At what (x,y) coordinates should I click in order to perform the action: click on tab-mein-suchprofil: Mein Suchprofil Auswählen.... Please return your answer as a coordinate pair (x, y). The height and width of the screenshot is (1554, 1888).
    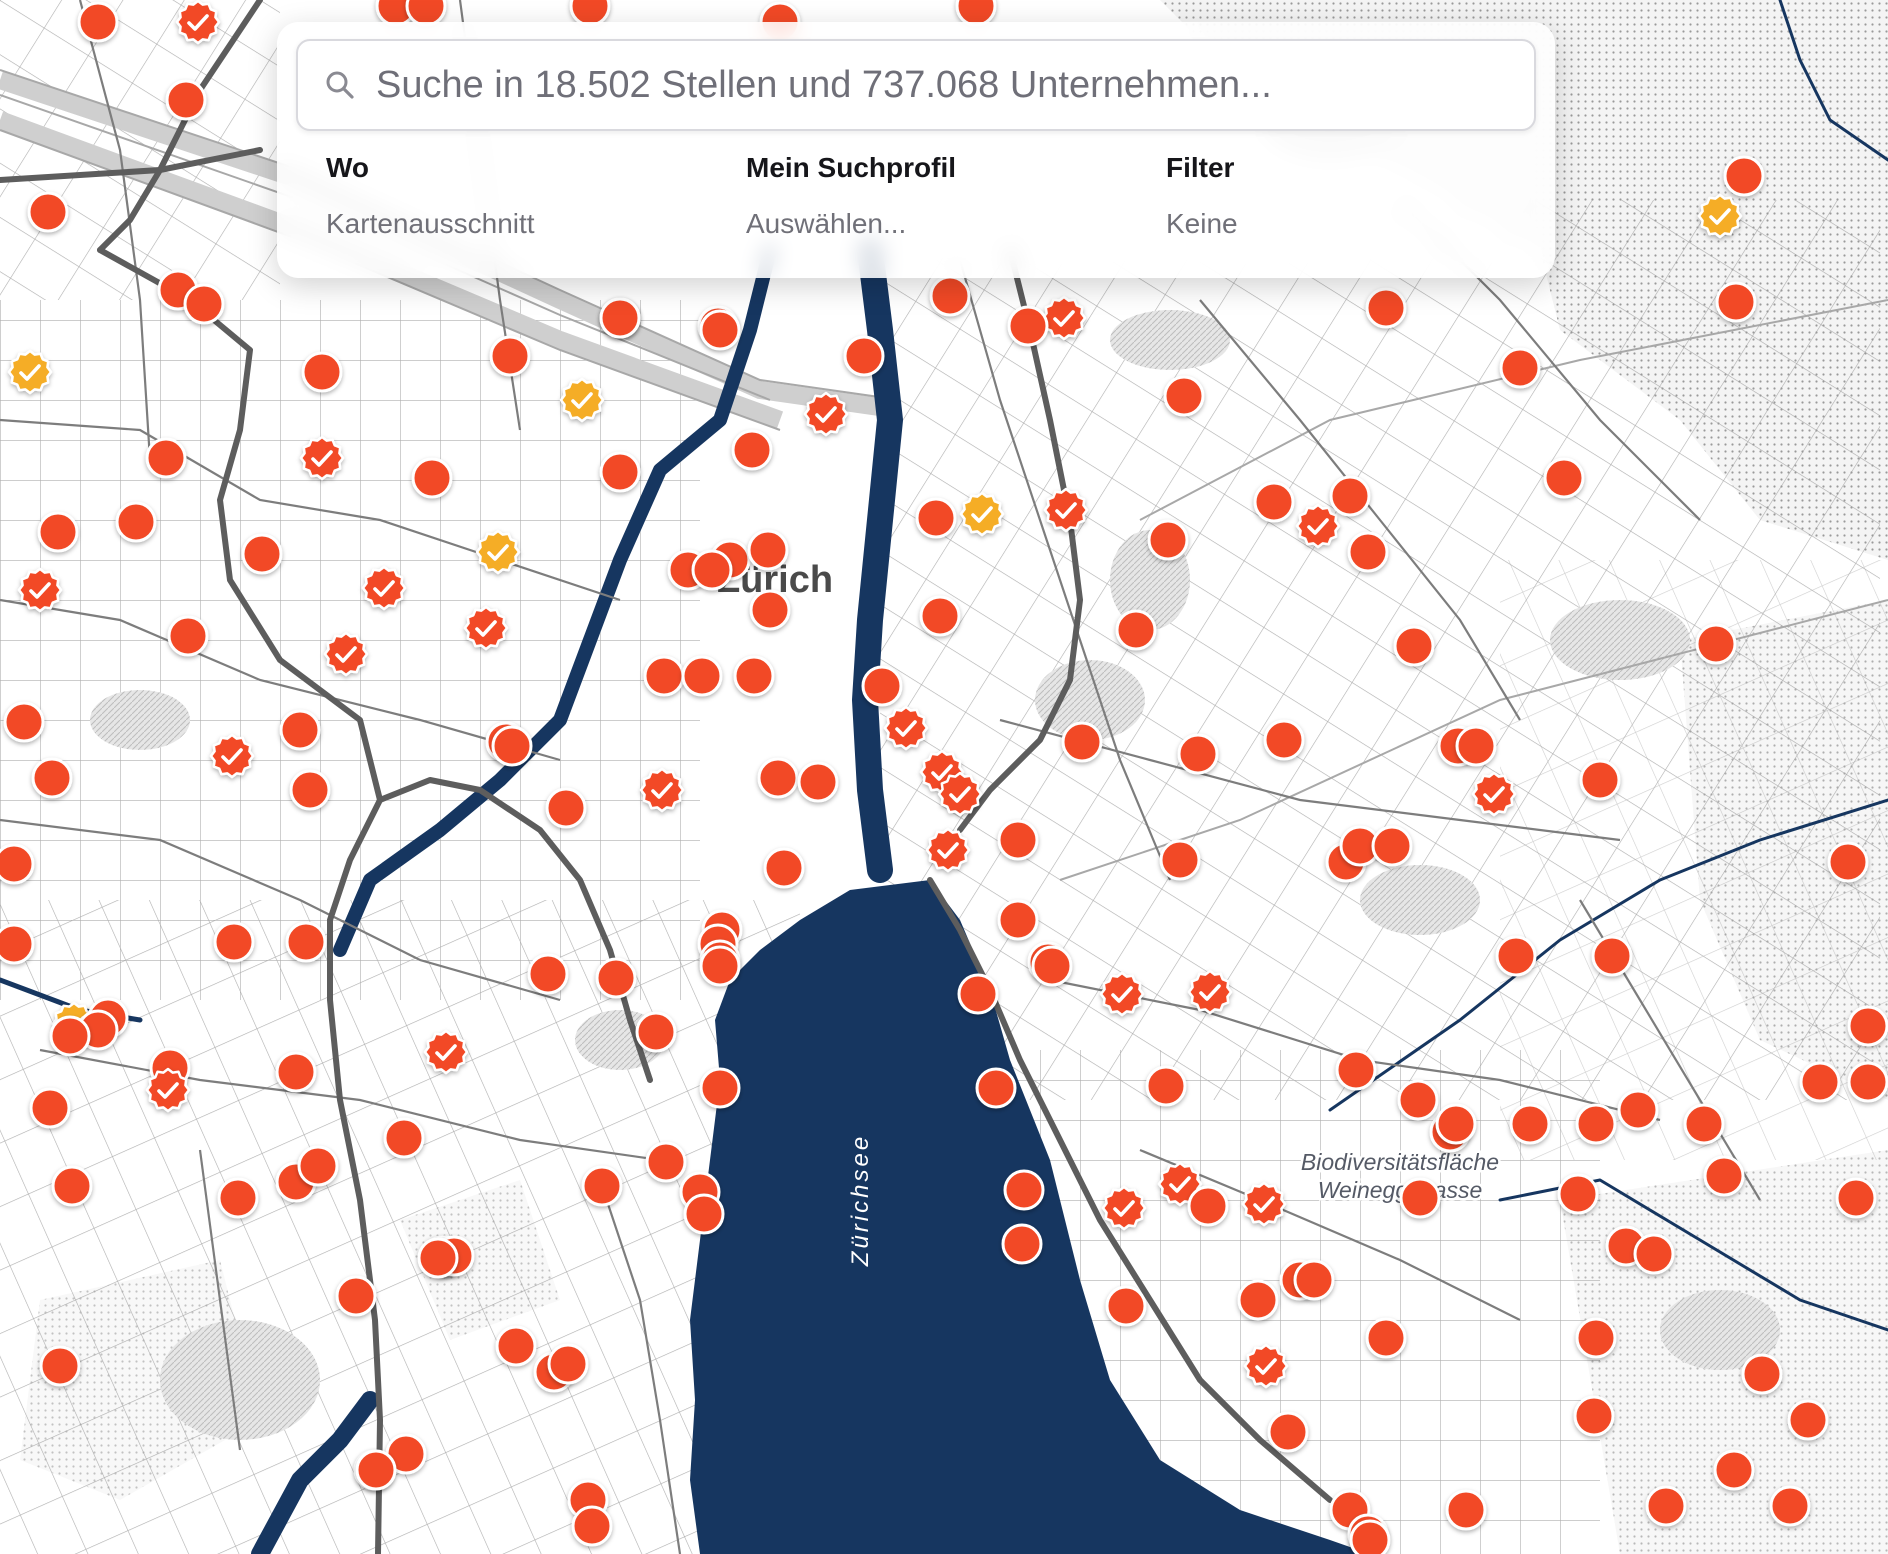
    Looking at the image, I should click on (946, 207).